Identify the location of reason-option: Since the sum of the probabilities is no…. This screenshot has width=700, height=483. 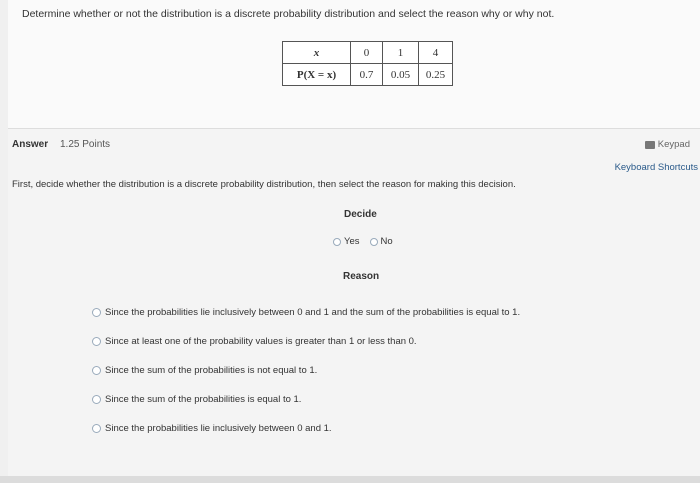
(306, 370).